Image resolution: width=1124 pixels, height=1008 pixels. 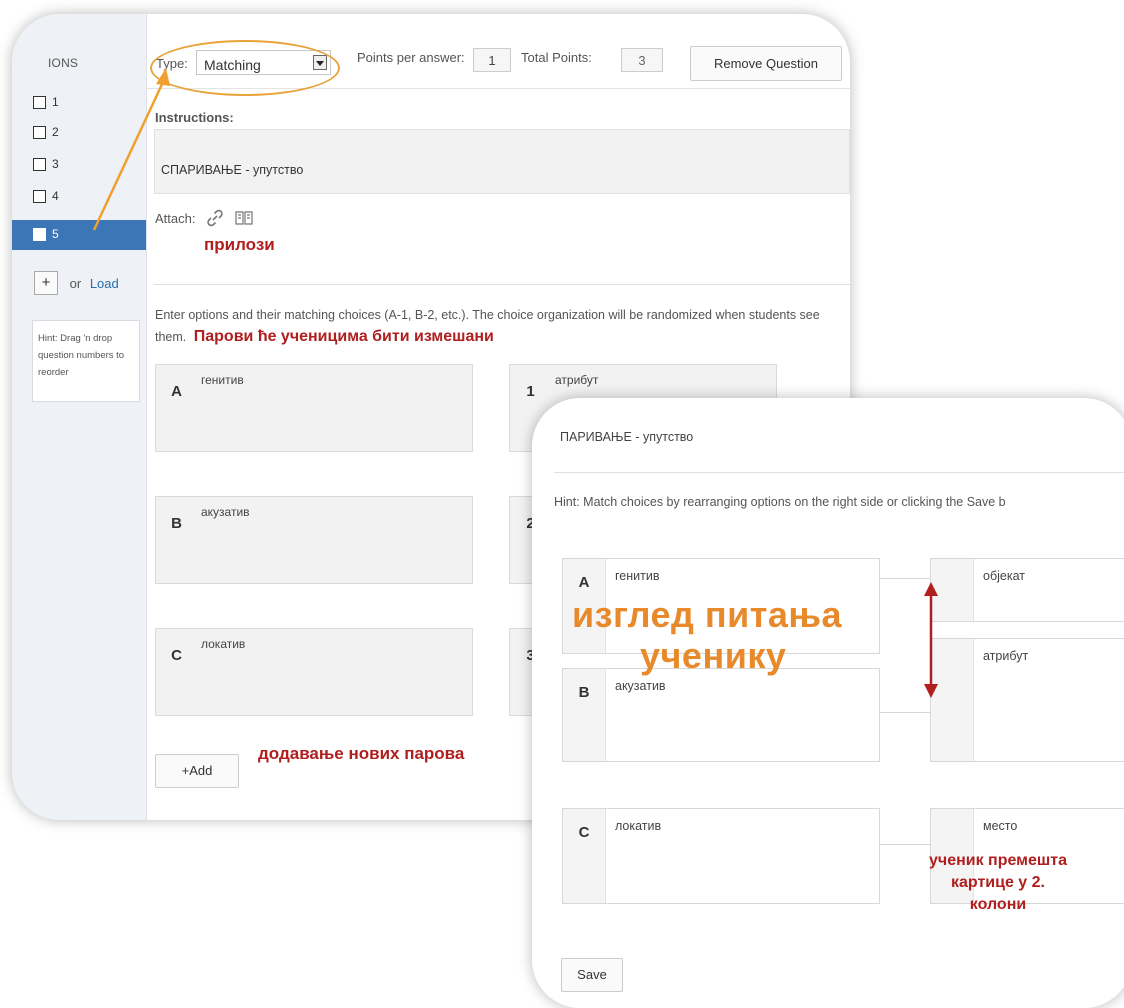 I want to click on instructions-field: СПАРИВАЊЕ - упутство, so click(x=502, y=161).